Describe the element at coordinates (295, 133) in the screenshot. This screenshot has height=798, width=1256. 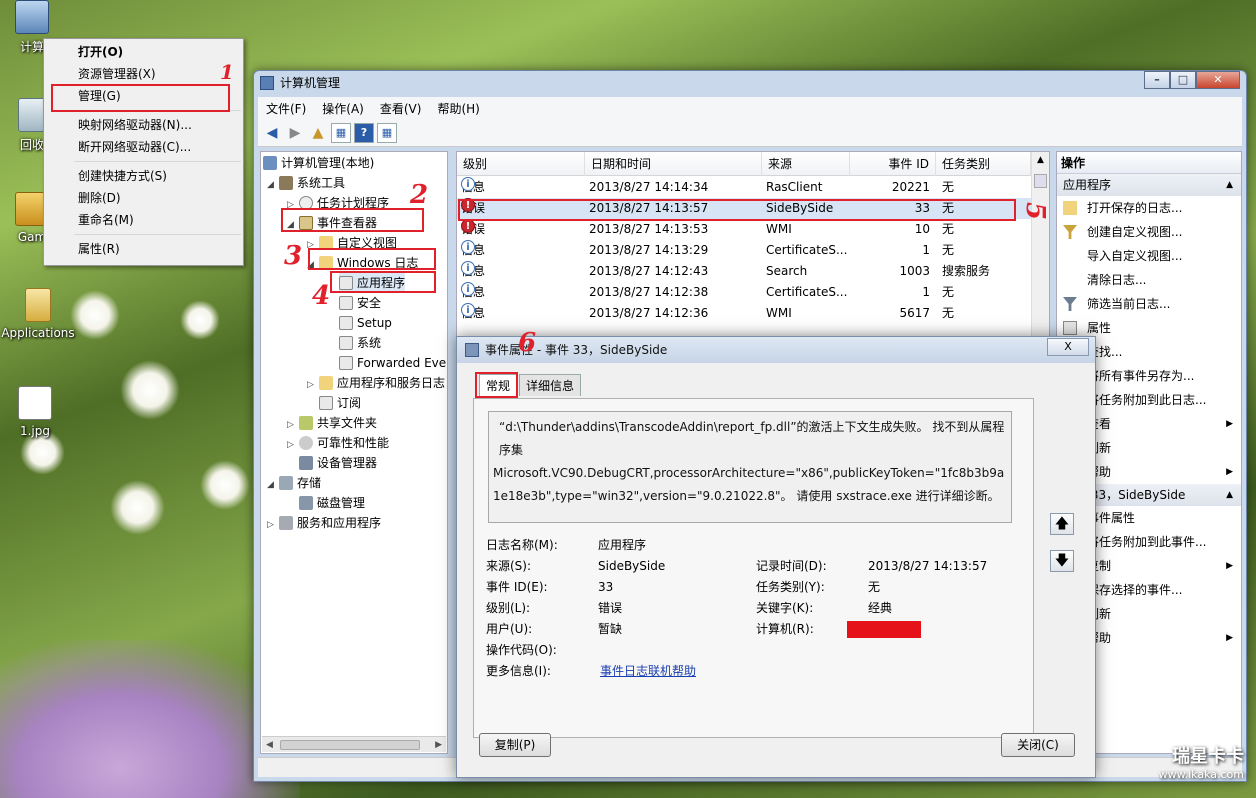
I see `forward-arrow-icon: ▶` at that location.